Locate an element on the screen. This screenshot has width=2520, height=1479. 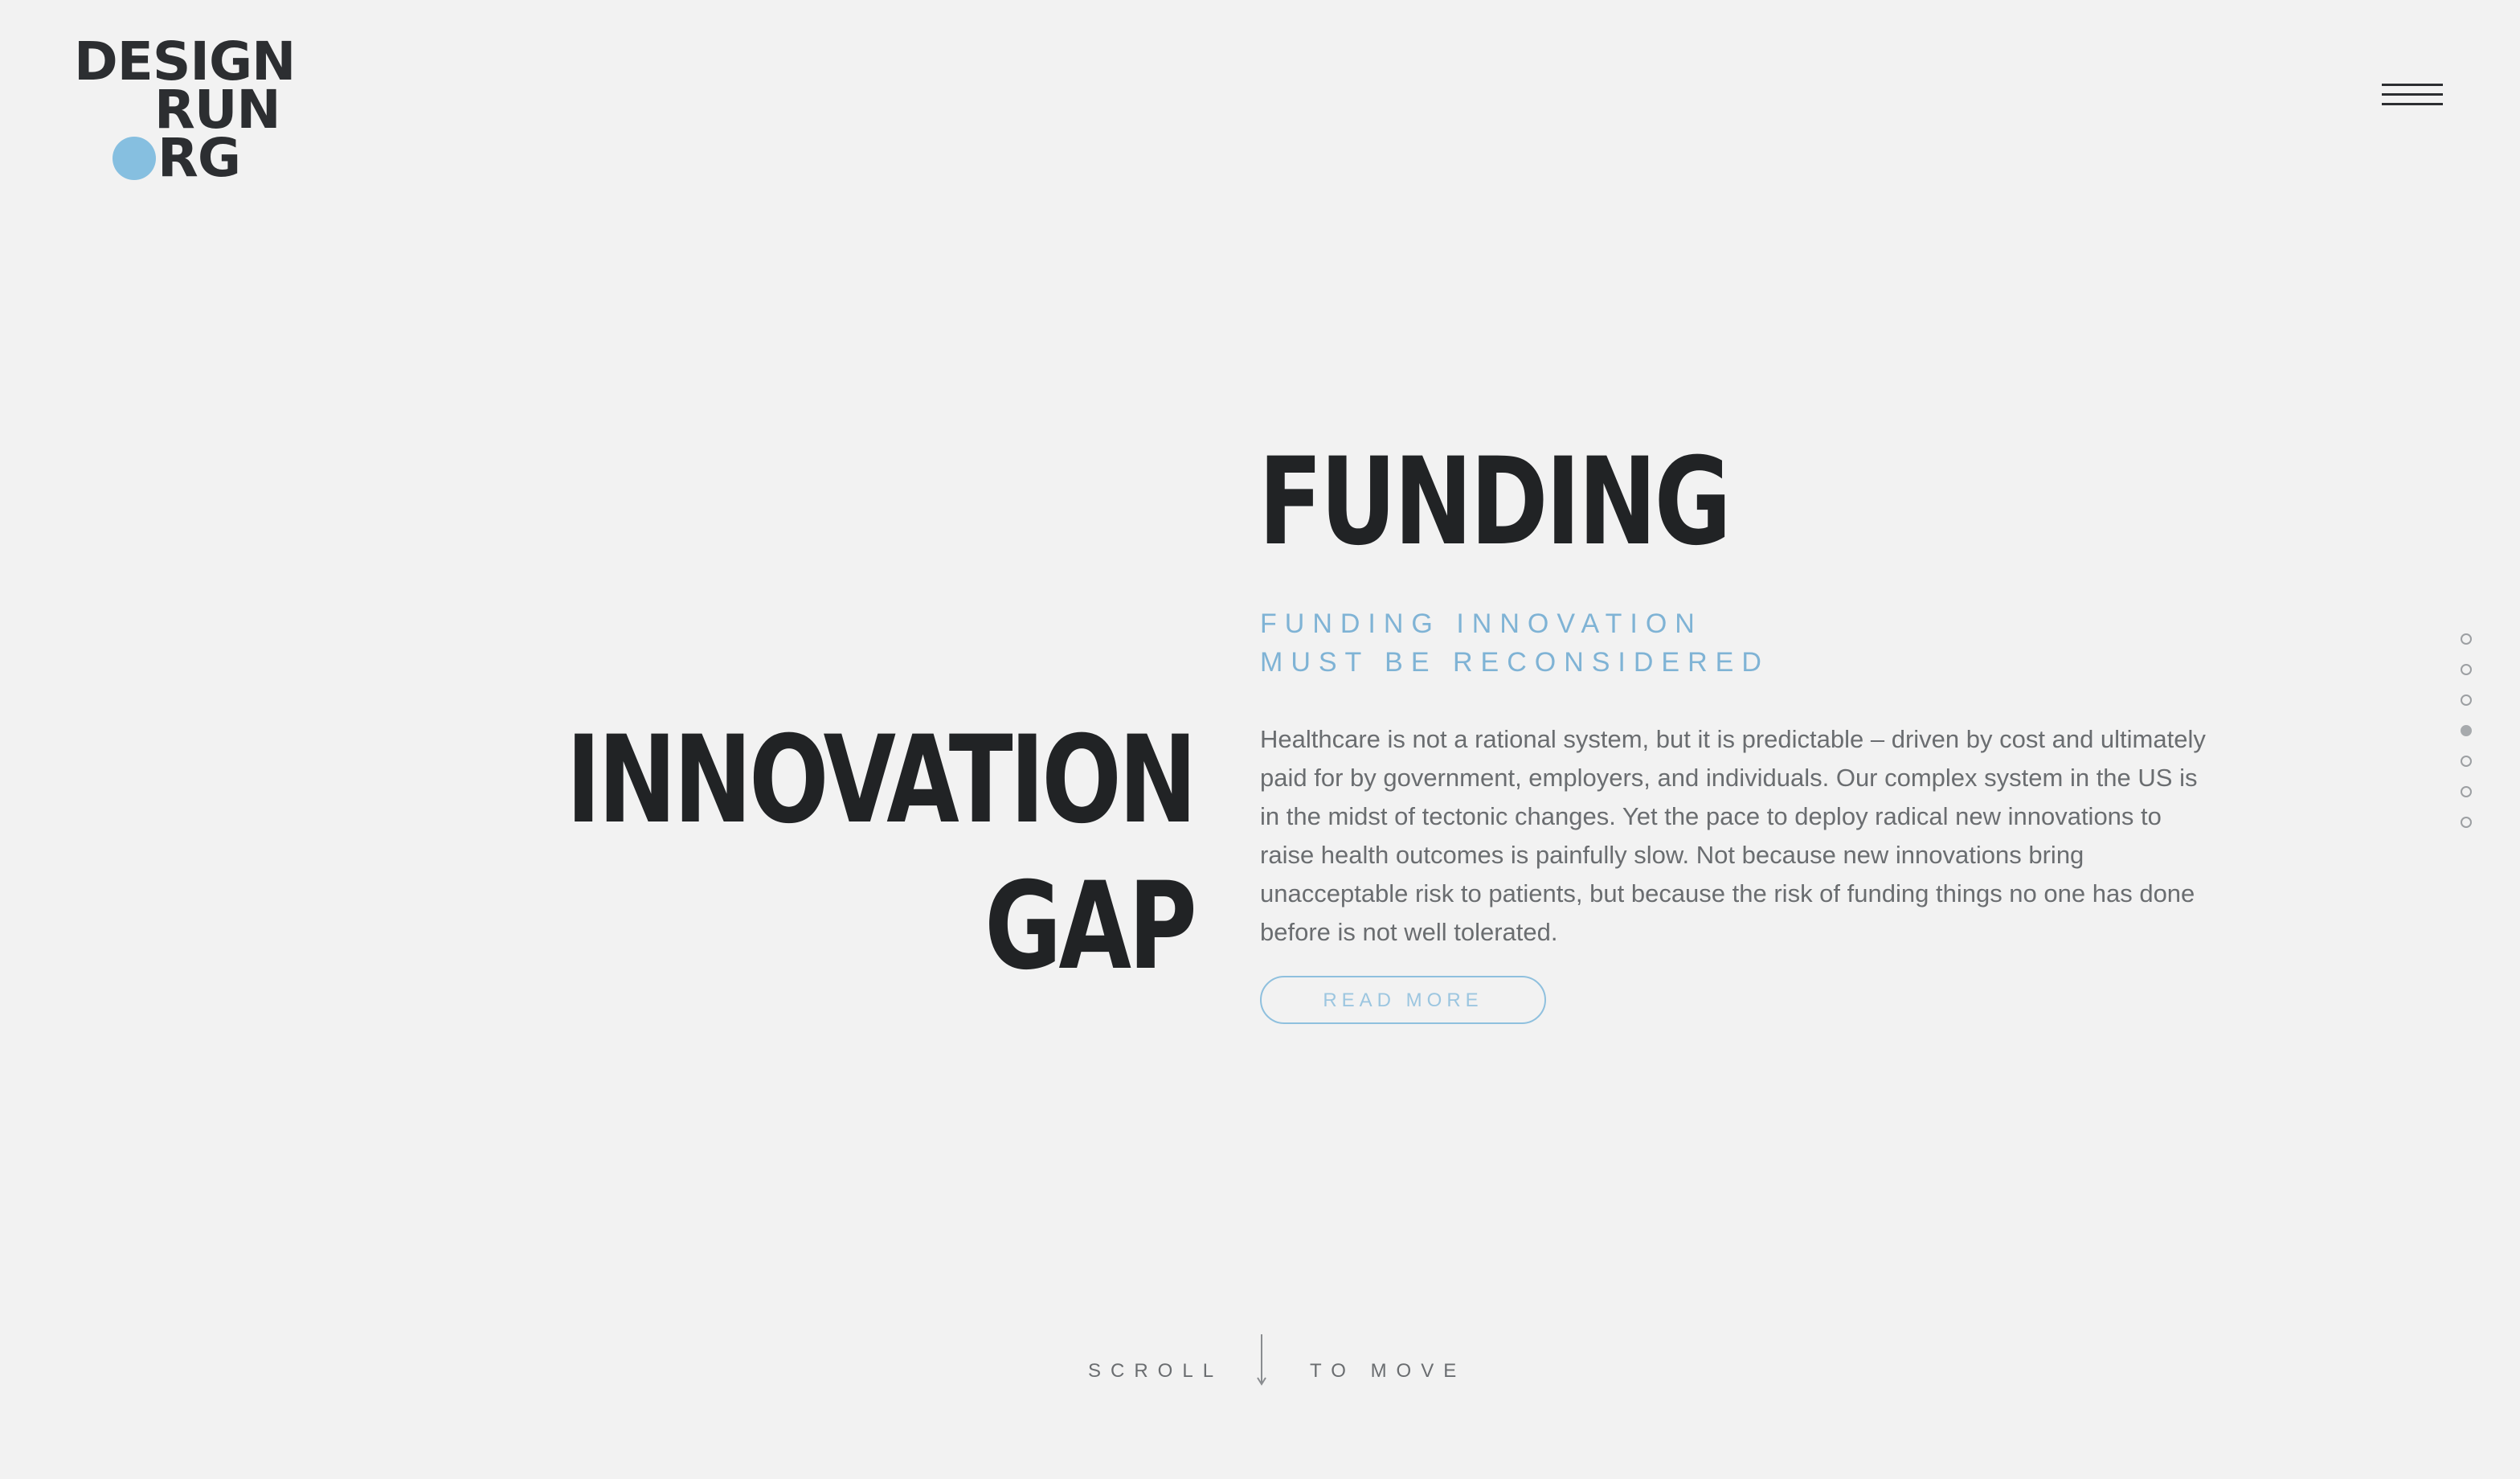
scroll-hint: SCROLL TO MOVE is located at coordinates (1260, 1363).